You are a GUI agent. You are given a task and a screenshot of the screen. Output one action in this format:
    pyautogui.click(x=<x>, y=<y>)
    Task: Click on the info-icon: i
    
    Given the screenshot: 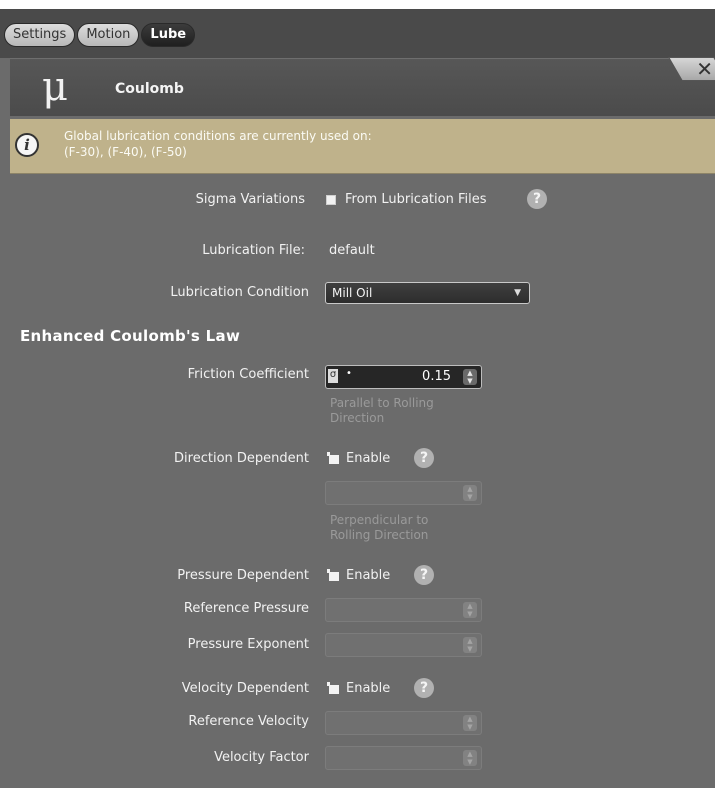 What is the action you would take?
    pyautogui.click(x=27, y=145)
    